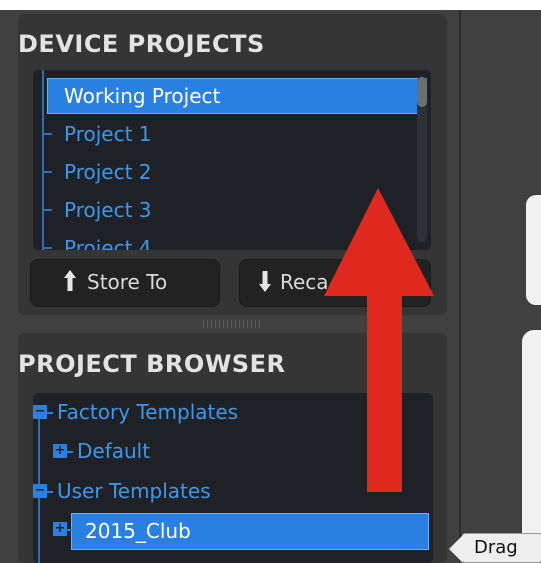  I want to click on list-item-label: Project 4, so click(108, 243).